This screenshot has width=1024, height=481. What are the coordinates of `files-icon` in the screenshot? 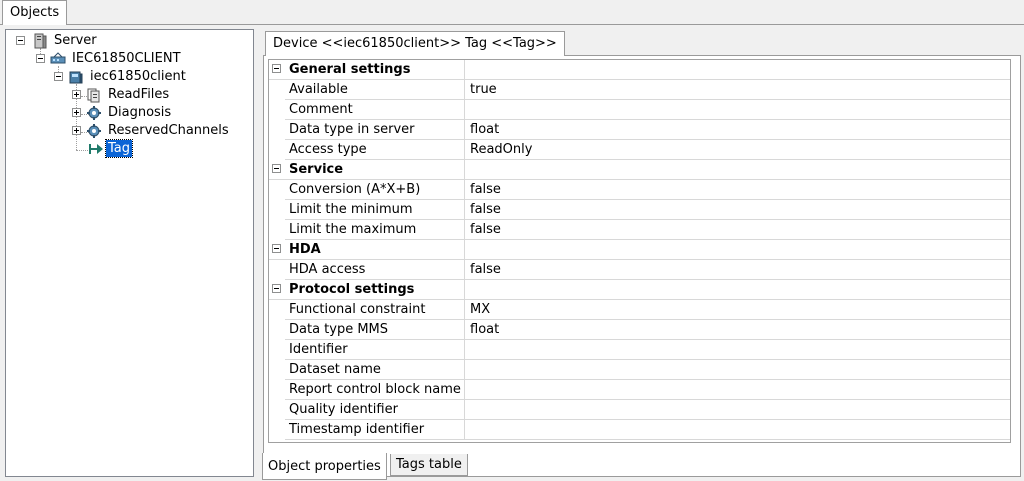 It's located at (93, 95).